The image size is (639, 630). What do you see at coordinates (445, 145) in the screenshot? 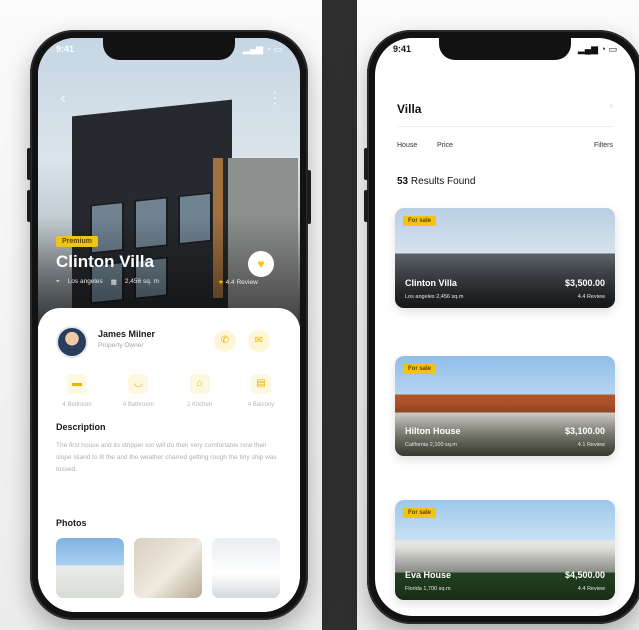
I see `filter-price: Price` at bounding box center [445, 145].